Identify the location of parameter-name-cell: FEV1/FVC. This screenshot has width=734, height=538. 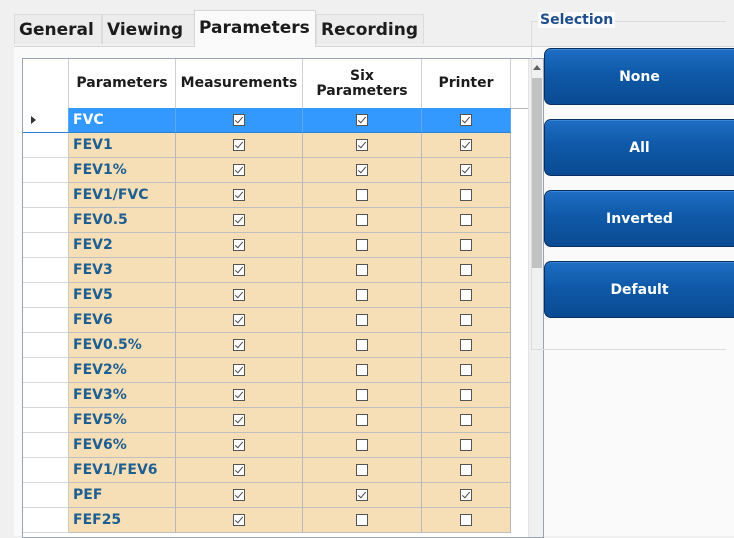
(122, 195).